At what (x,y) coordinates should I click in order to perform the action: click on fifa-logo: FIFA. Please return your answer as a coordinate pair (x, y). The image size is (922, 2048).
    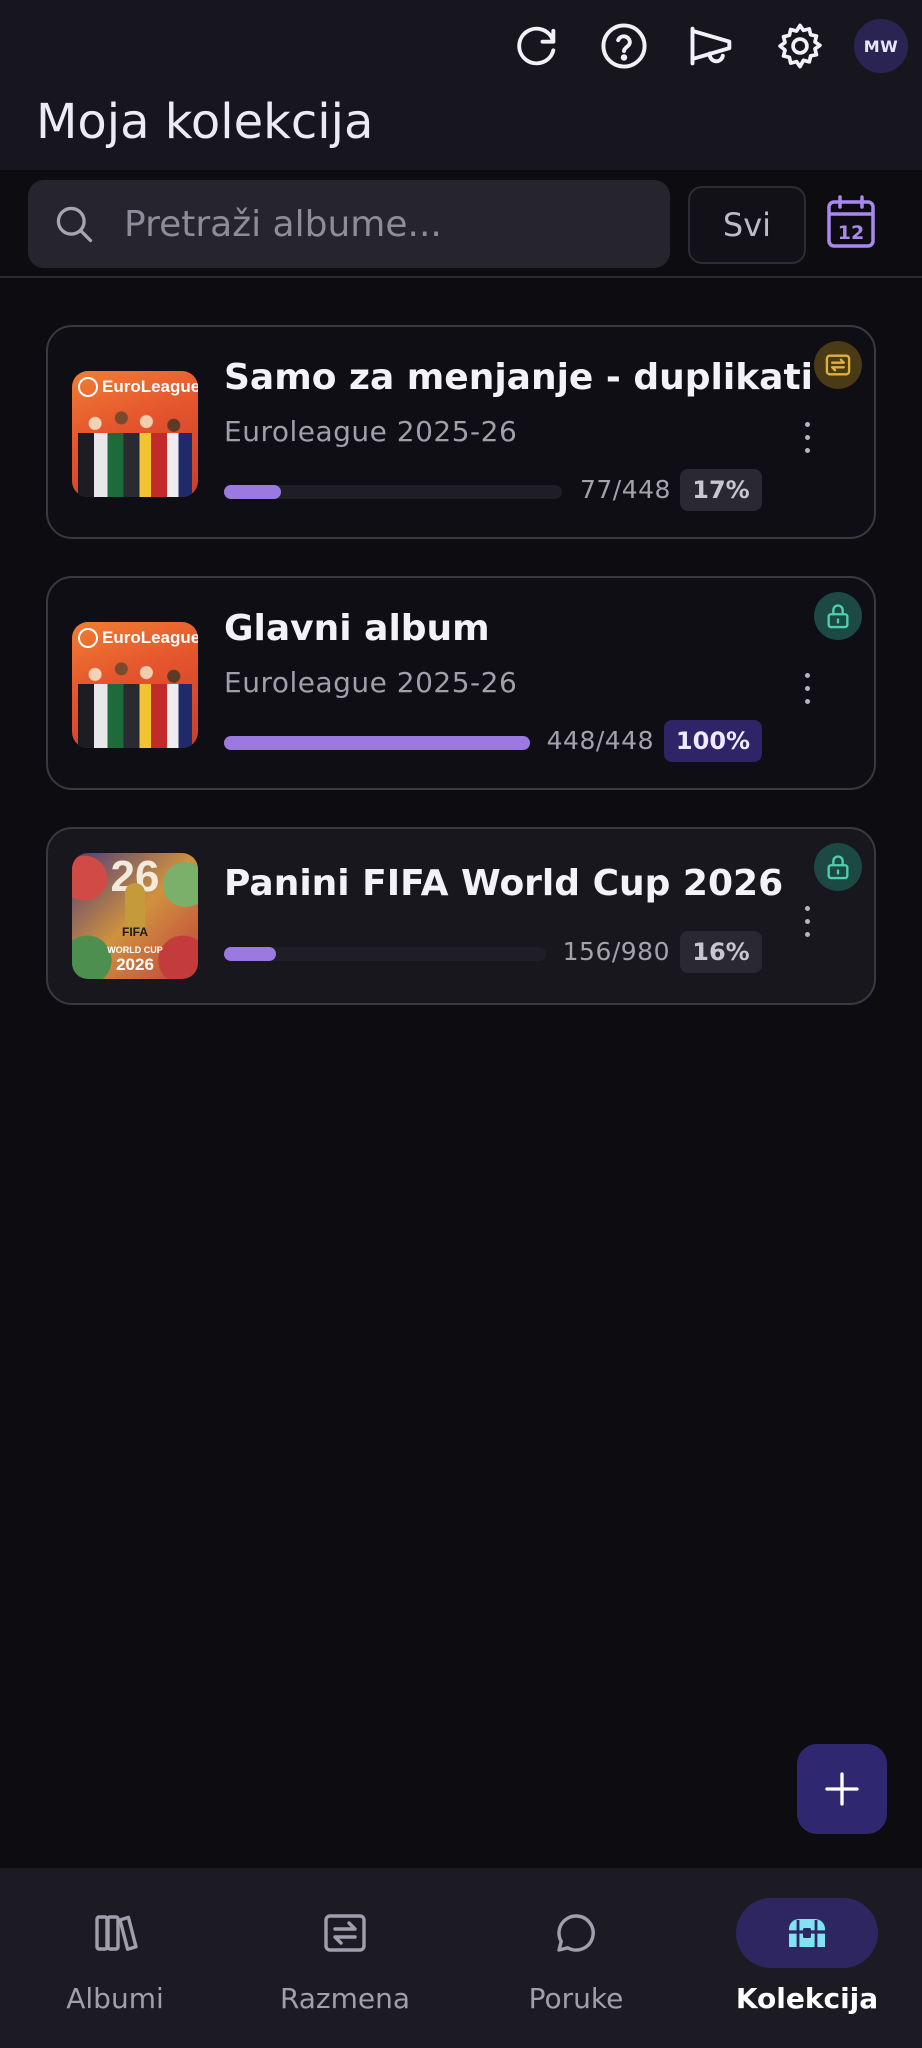
    Looking at the image, I should click on (135, 932).